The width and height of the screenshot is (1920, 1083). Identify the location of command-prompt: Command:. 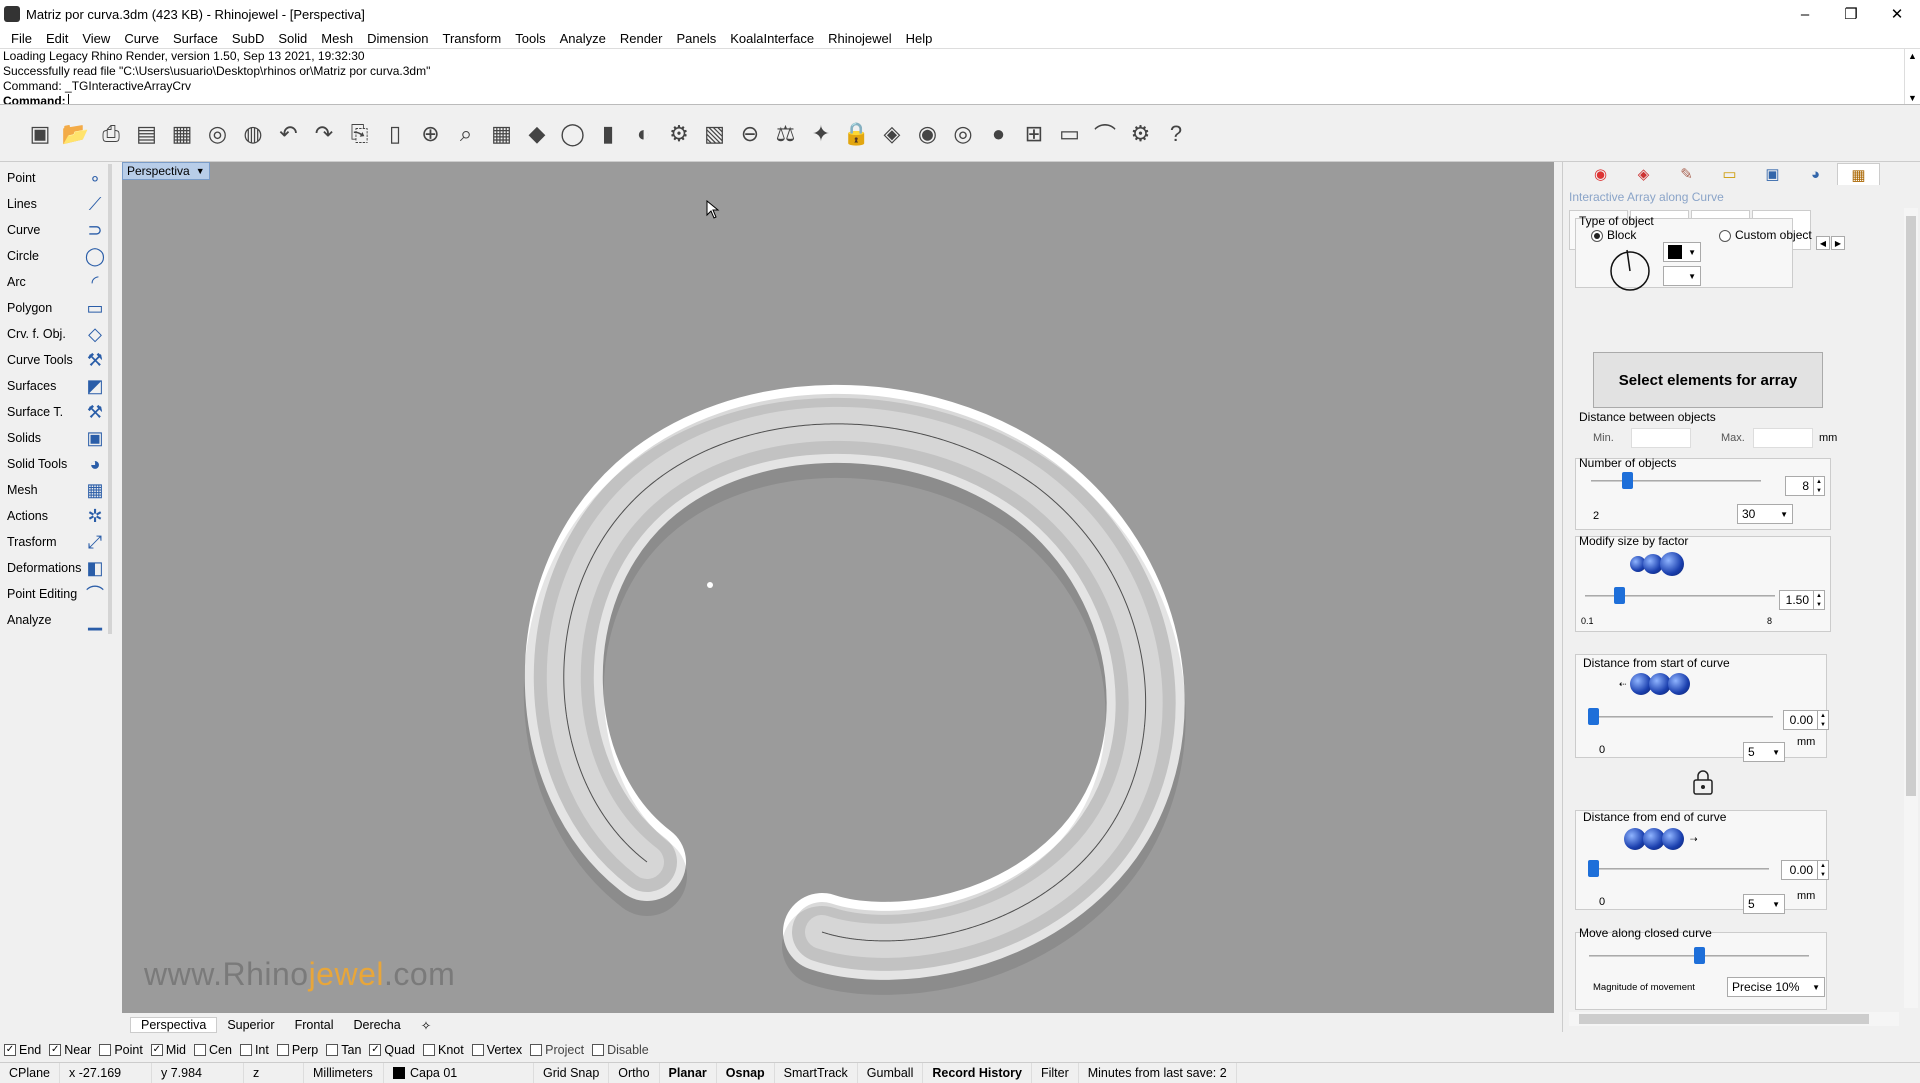
(961, 99).